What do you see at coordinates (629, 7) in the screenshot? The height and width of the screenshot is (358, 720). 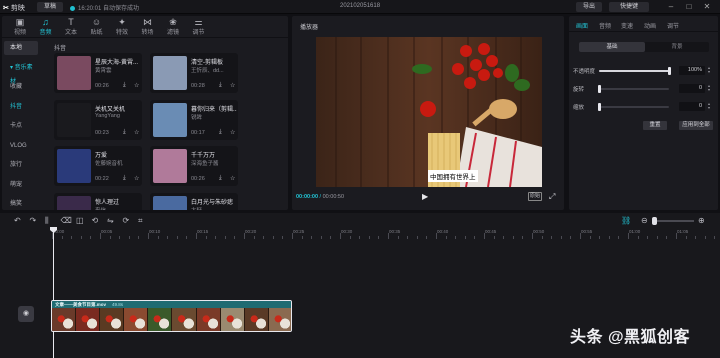 I see `shortcut-button: 快捷键` at bounding box center [629, 7].